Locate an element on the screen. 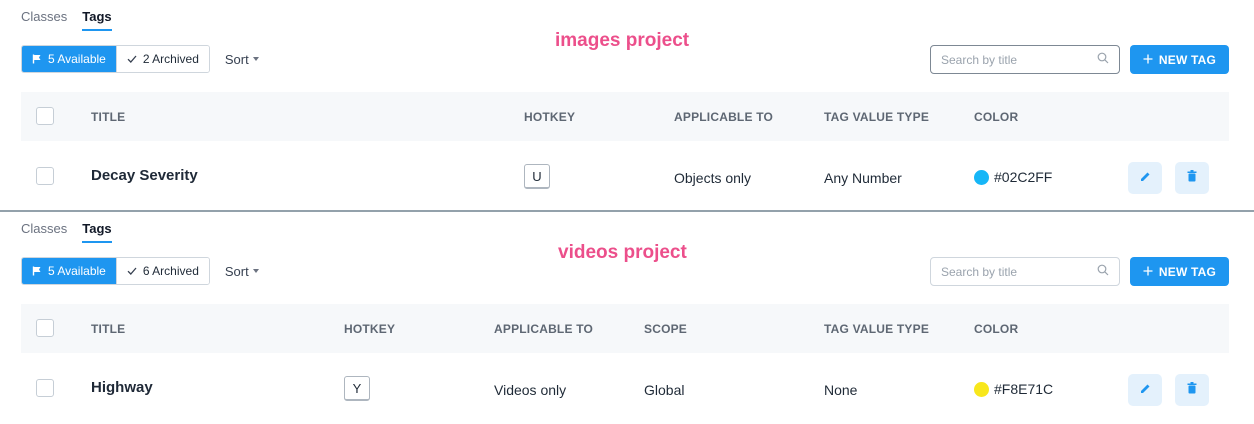 This screenshot has width=1254, height=424. archived-filter-button: 2 Archived is located at coordinates (162, 59).